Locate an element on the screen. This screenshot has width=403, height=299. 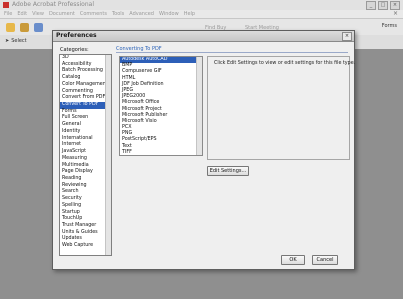
forms-button: Forms is located at coordinates (389, 26).